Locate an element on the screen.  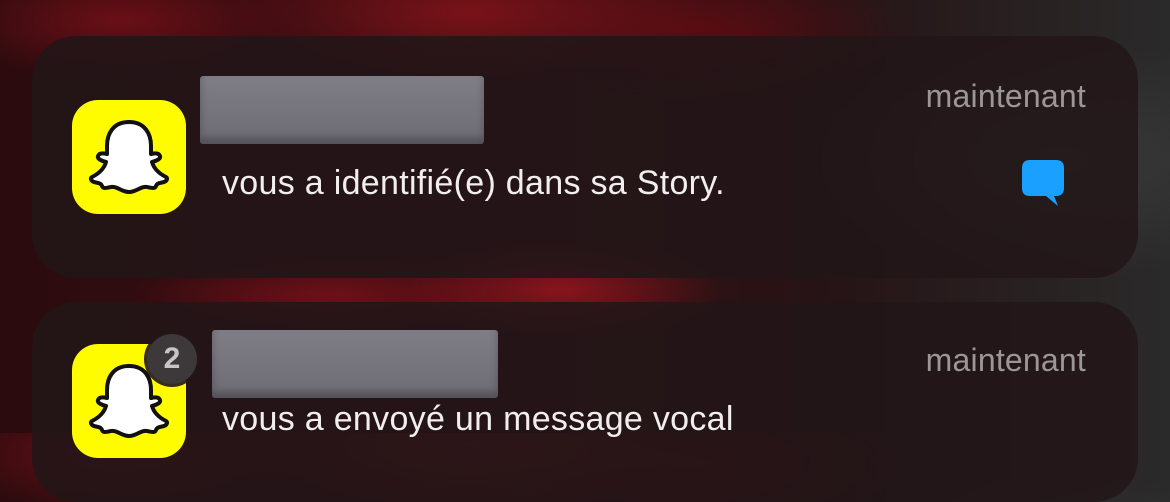
snapchat-ghost-icon is located at coordinates (129, 157).